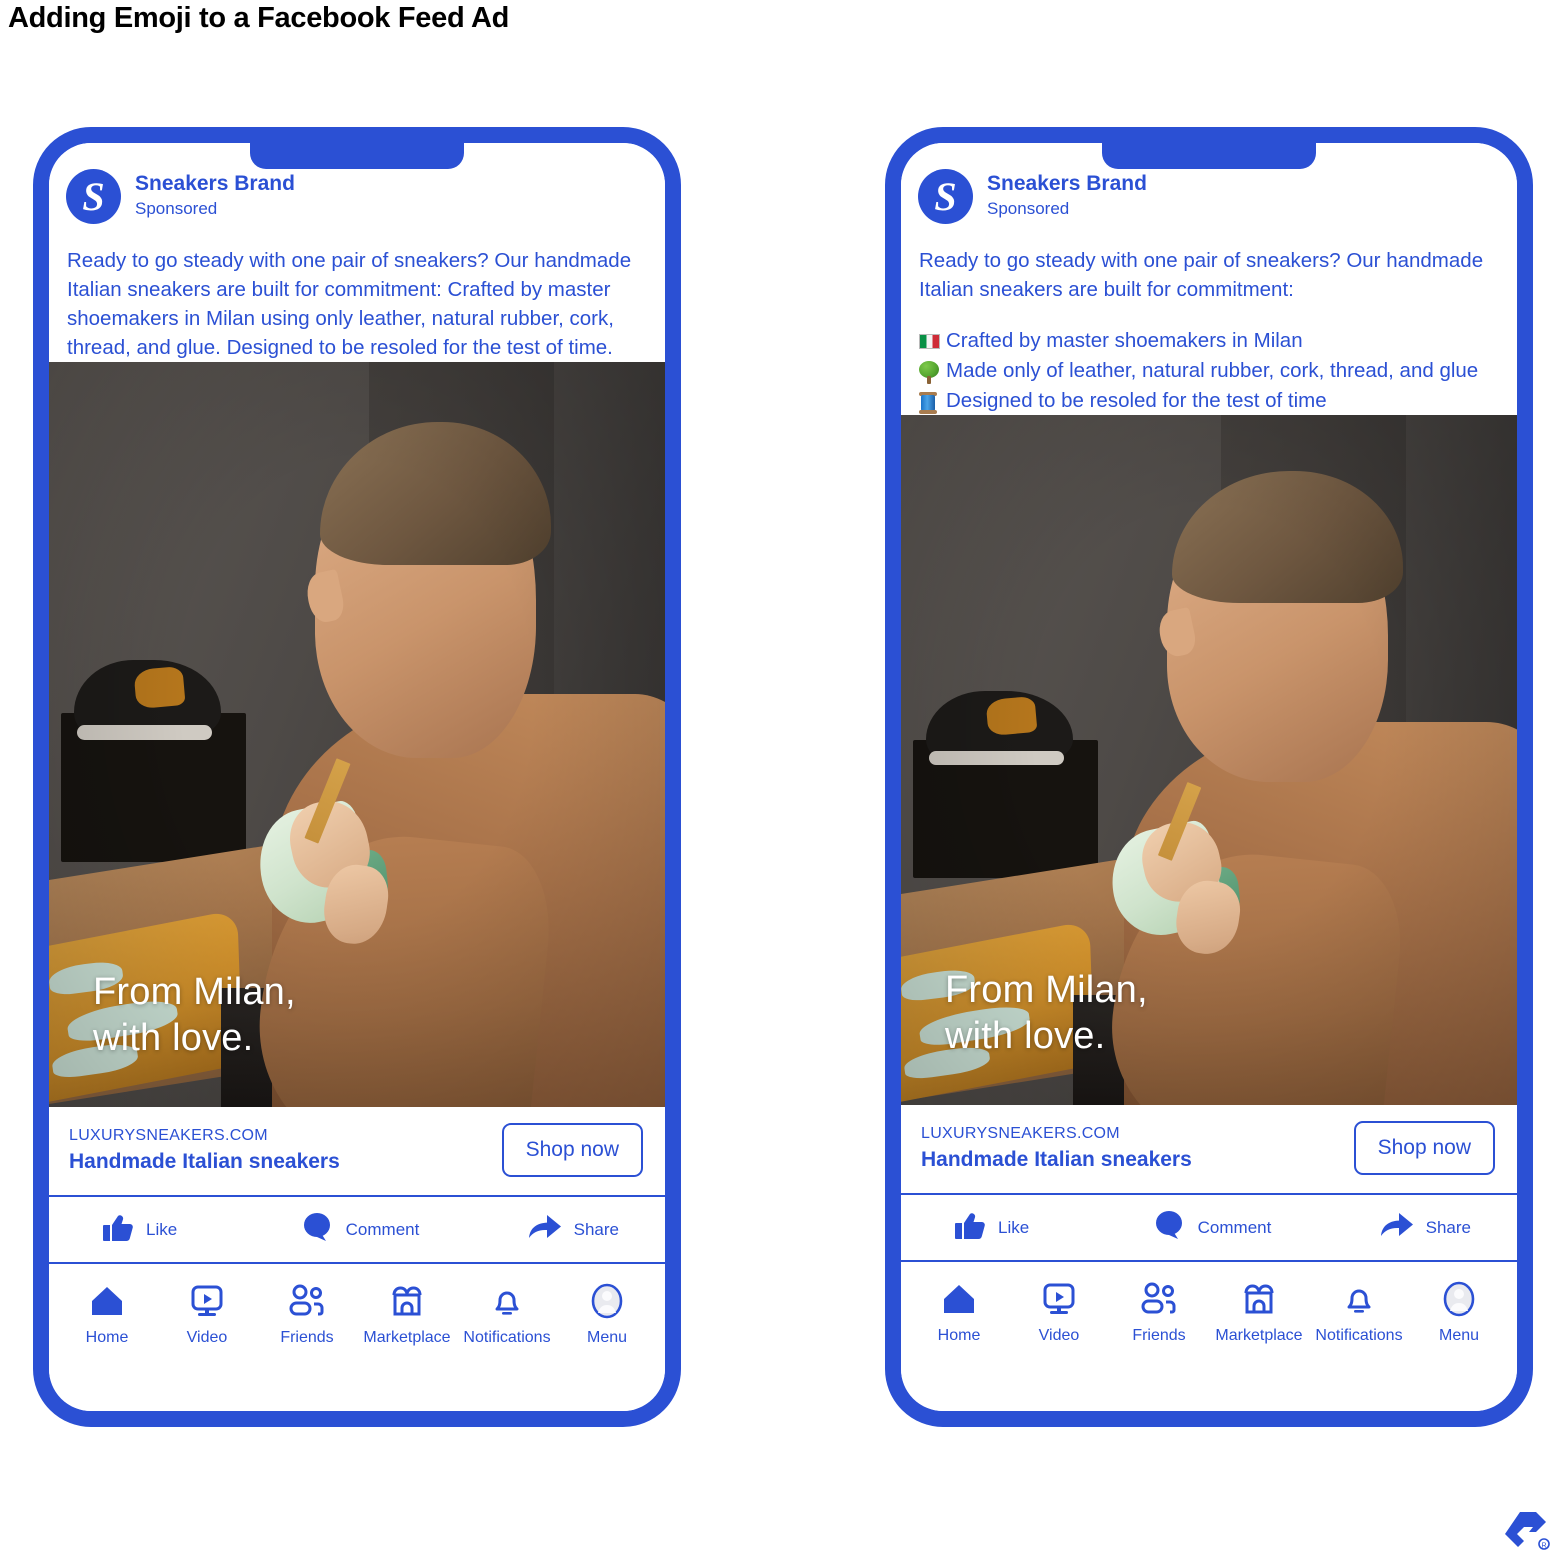 This screenshot has height=1561, width=1560. Describe the element at coordinates (1524, 1527) in the screenshot. I see `brand-watermark-logo: R` at that location.